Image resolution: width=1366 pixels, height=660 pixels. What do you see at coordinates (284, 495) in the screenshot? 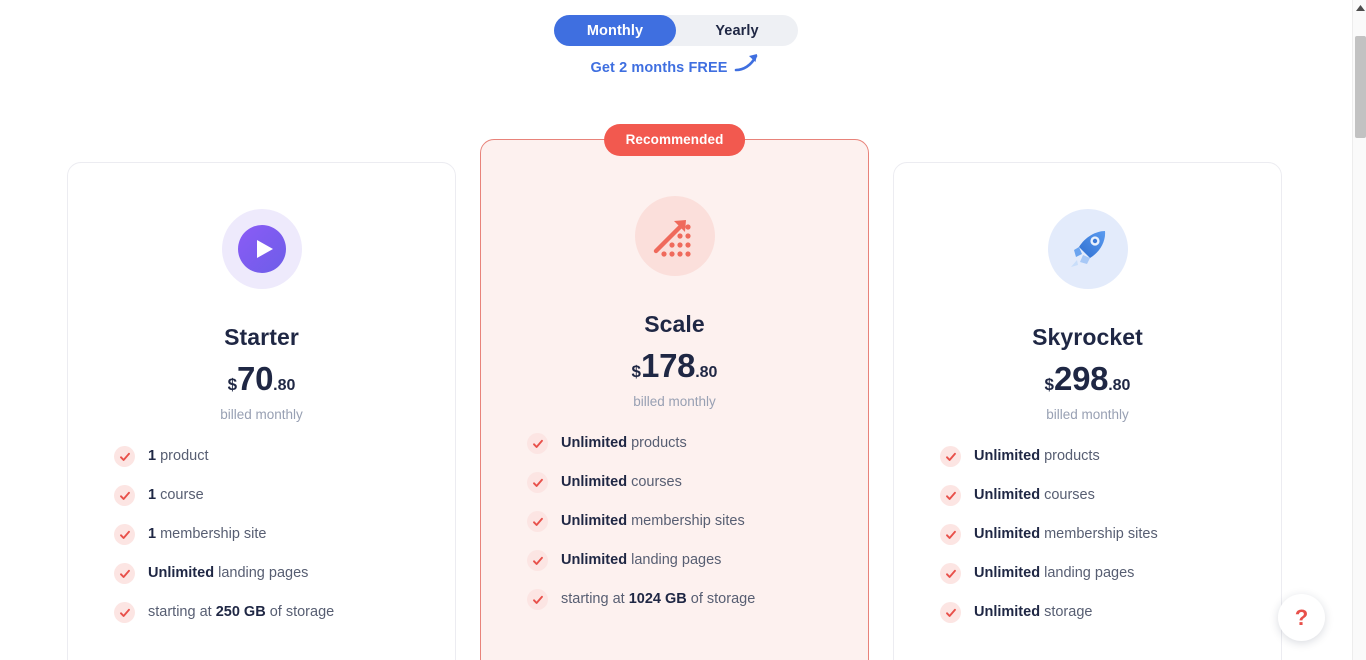
I see `feature-item: 1 course` at bounding box center [284, 495].